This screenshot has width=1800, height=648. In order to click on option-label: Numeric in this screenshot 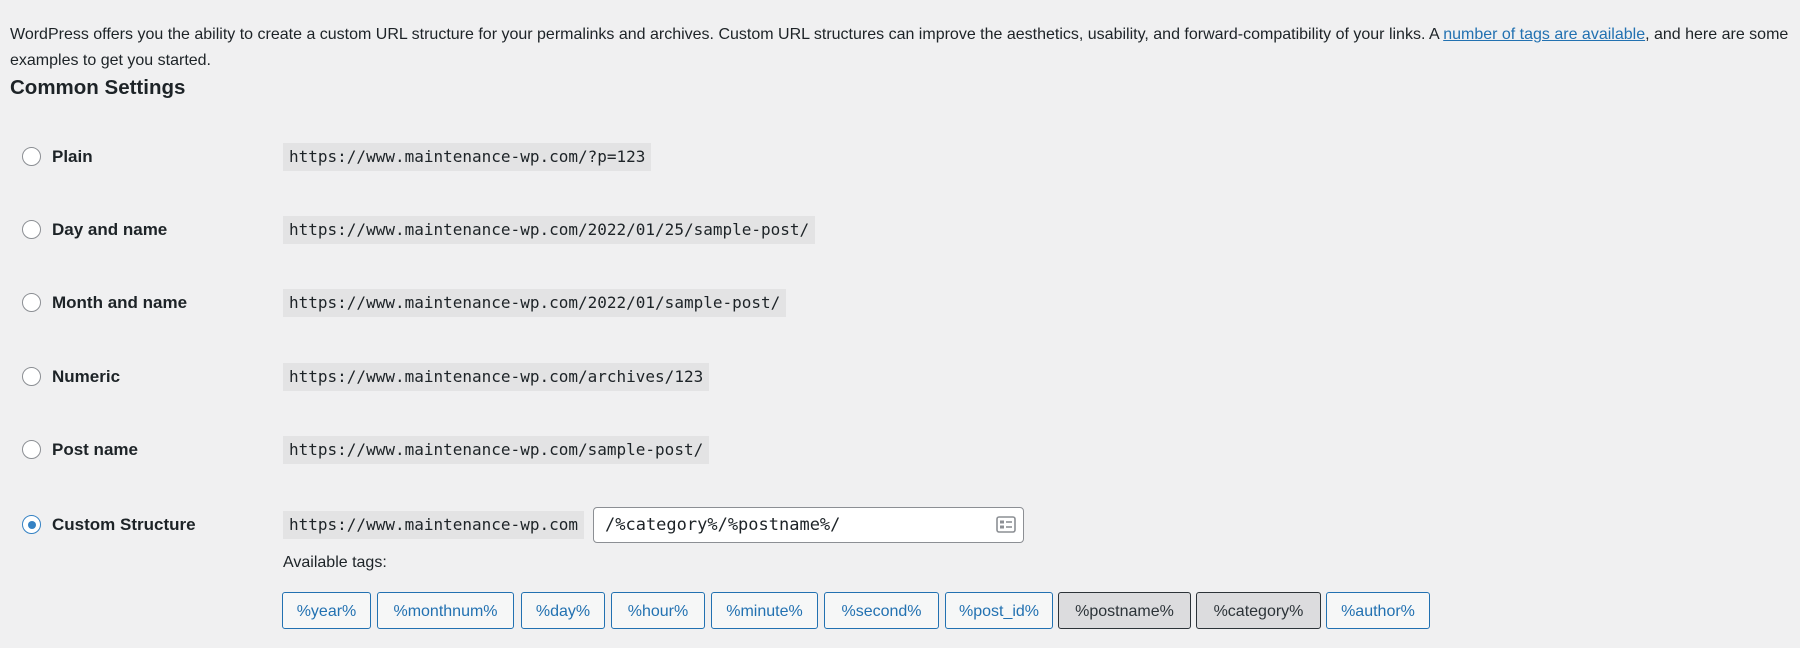, I will do `click(86, 377)`.